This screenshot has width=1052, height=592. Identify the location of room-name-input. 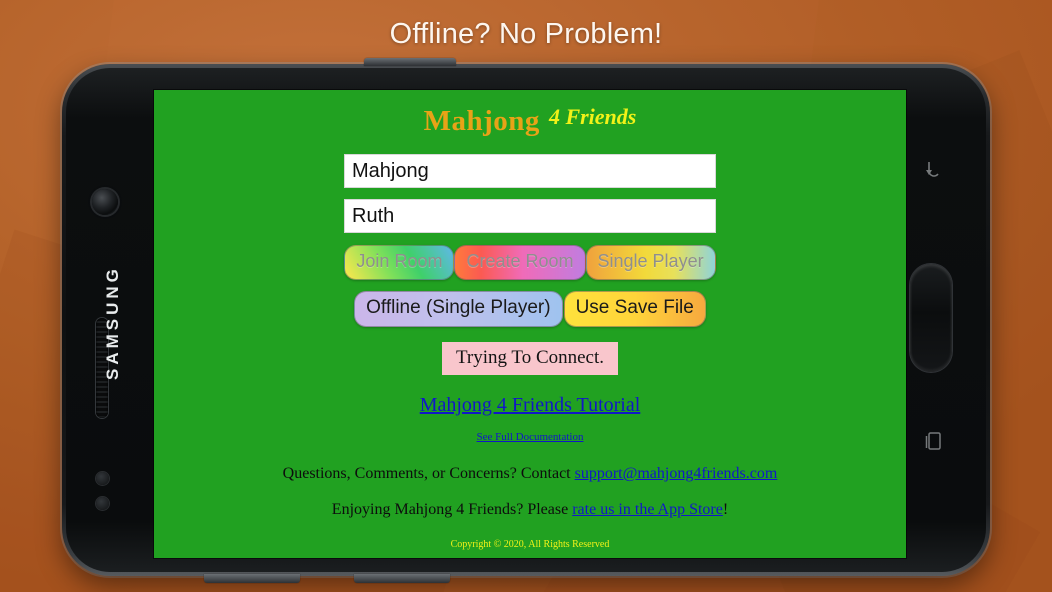
(530, 171).